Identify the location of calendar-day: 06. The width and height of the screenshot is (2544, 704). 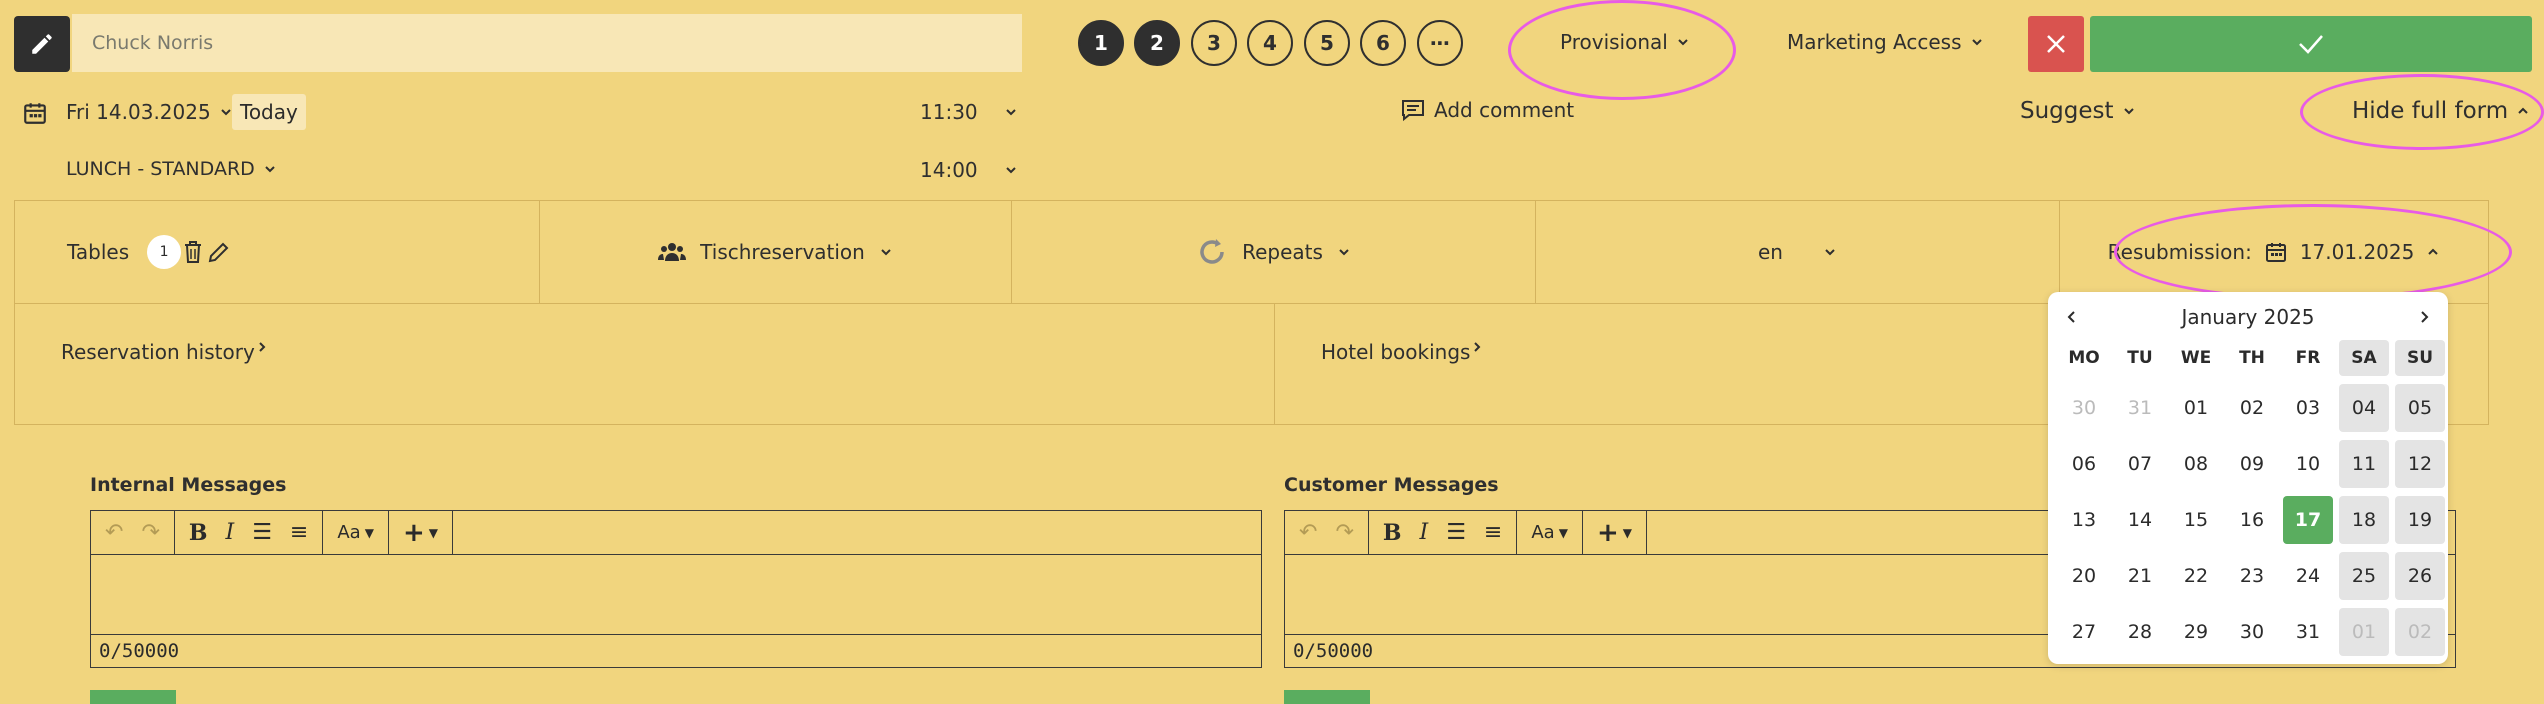
(2084, 464).